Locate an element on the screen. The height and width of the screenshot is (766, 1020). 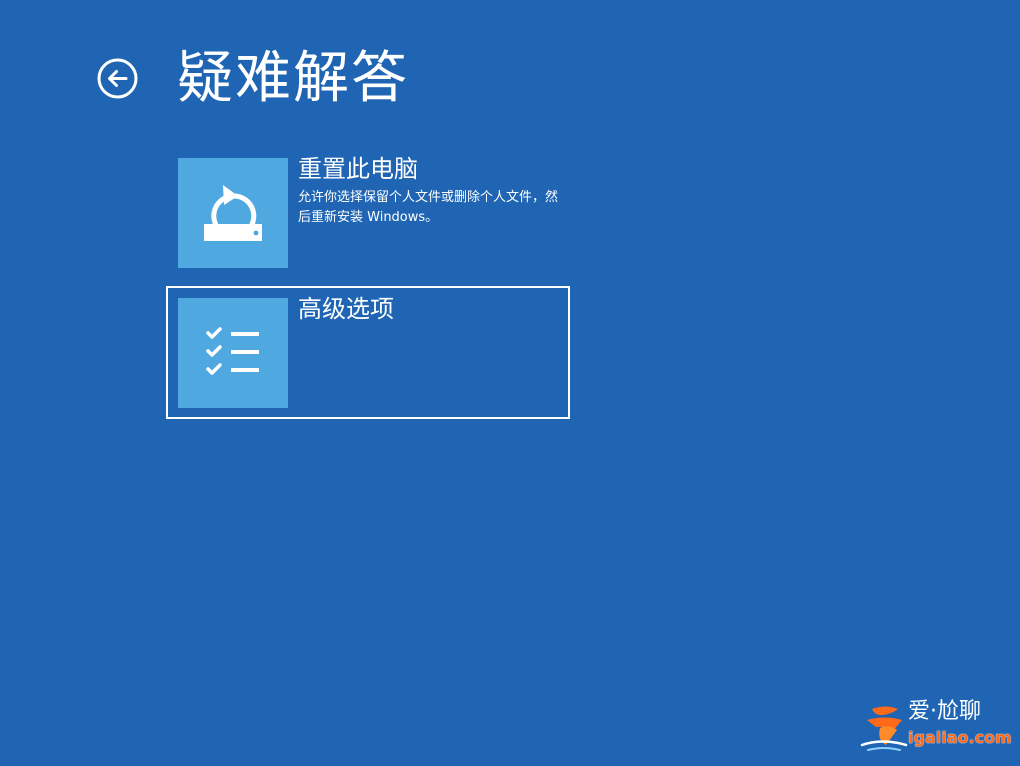
reset-pc-description: 允许你选择保留个人文件或删除个人文件，然后重新安装 Windows。 is located at coordinates (428, 207).